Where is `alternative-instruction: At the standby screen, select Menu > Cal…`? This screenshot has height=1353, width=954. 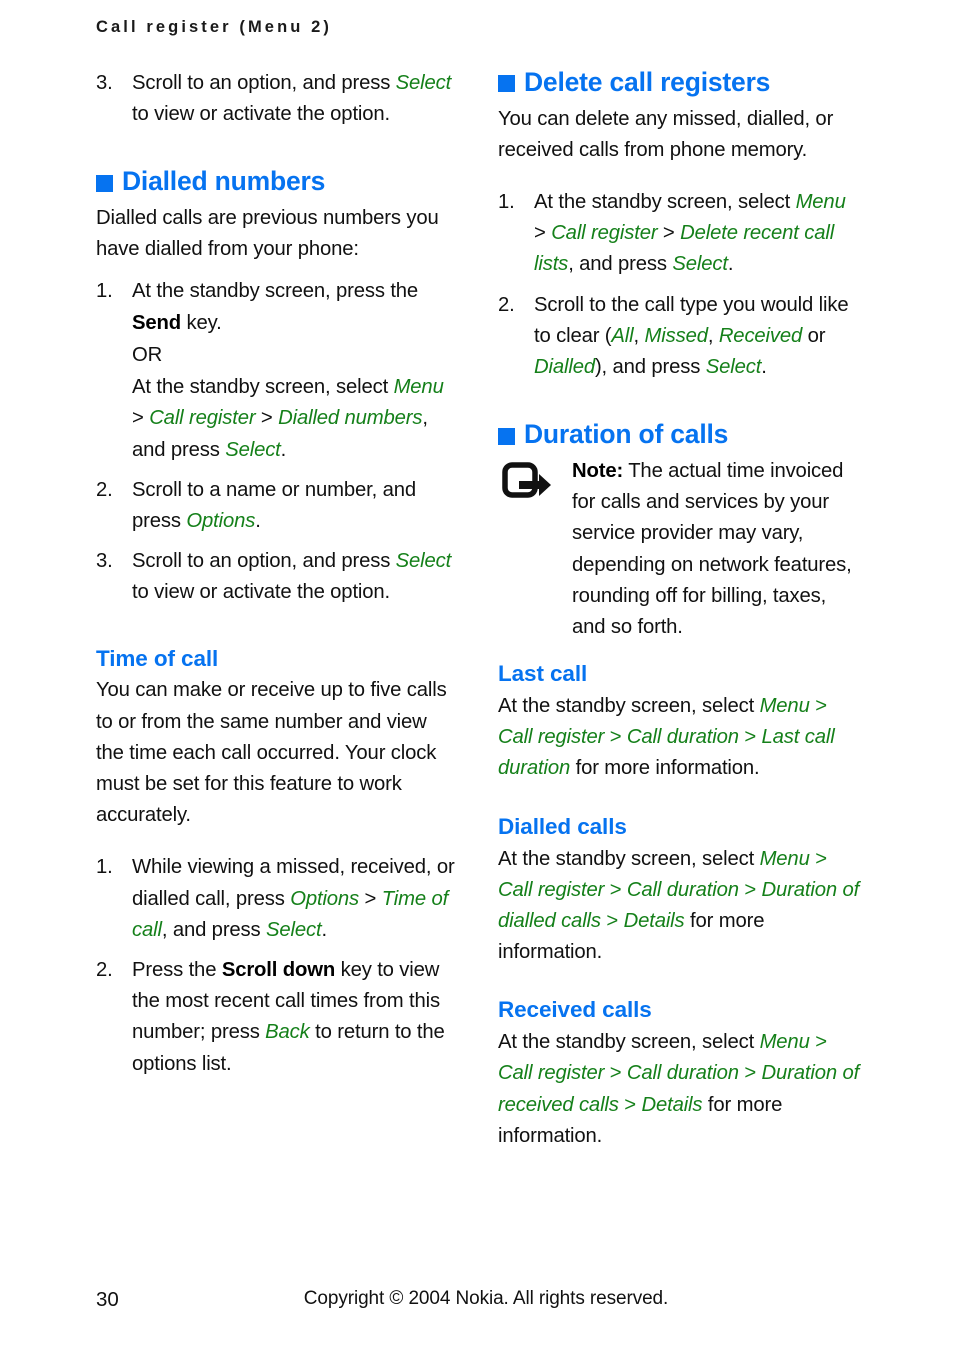 alternative-instruction: At the standby screen, select Menu > Cal… is located at coordinates (295, 419).